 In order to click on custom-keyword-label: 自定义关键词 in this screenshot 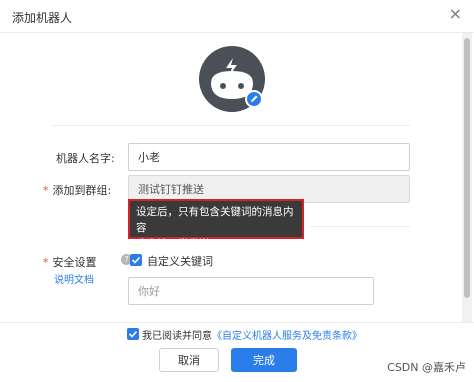, I will do `click(180, 261)`.